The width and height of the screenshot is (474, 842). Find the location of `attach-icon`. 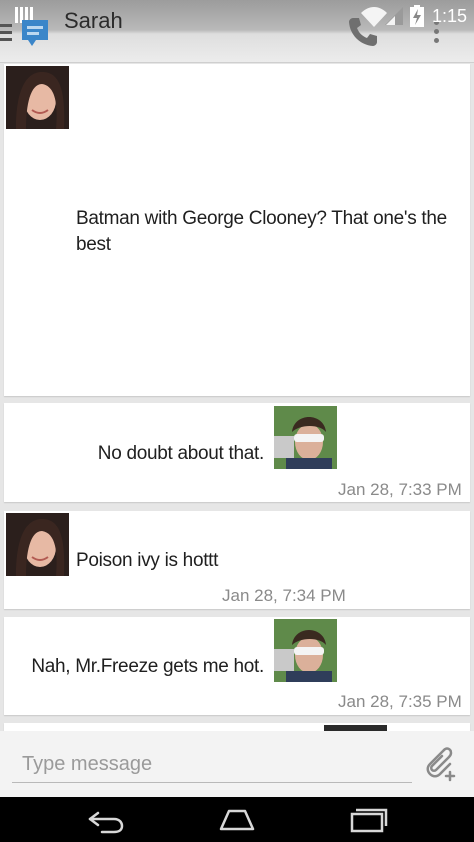

attach-icon is located at coordinates (439, 763).